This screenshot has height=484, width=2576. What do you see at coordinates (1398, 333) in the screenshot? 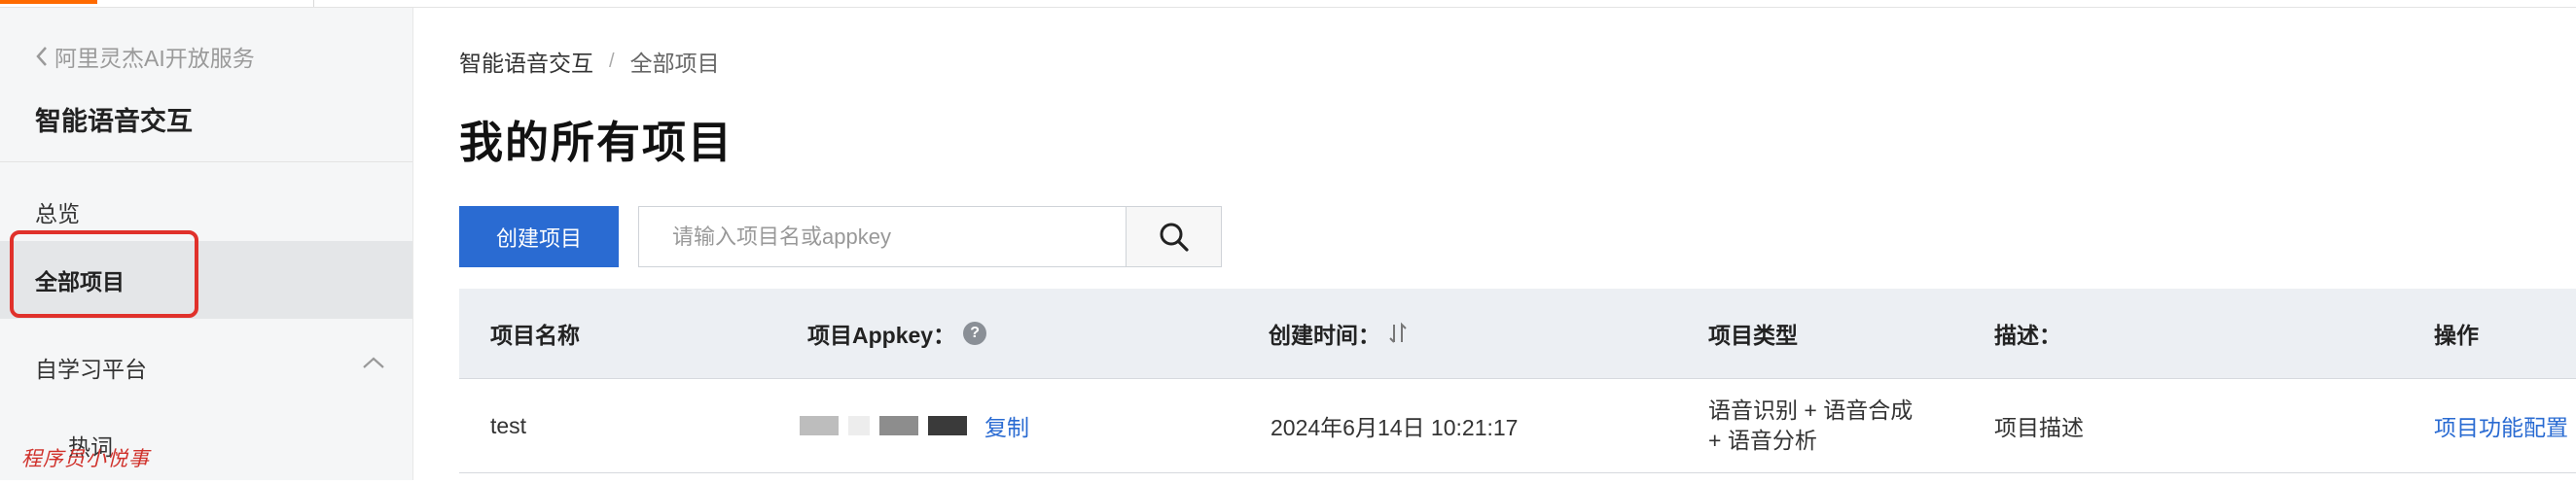
I see `sort-icon` at bounding box center [1398, 333].